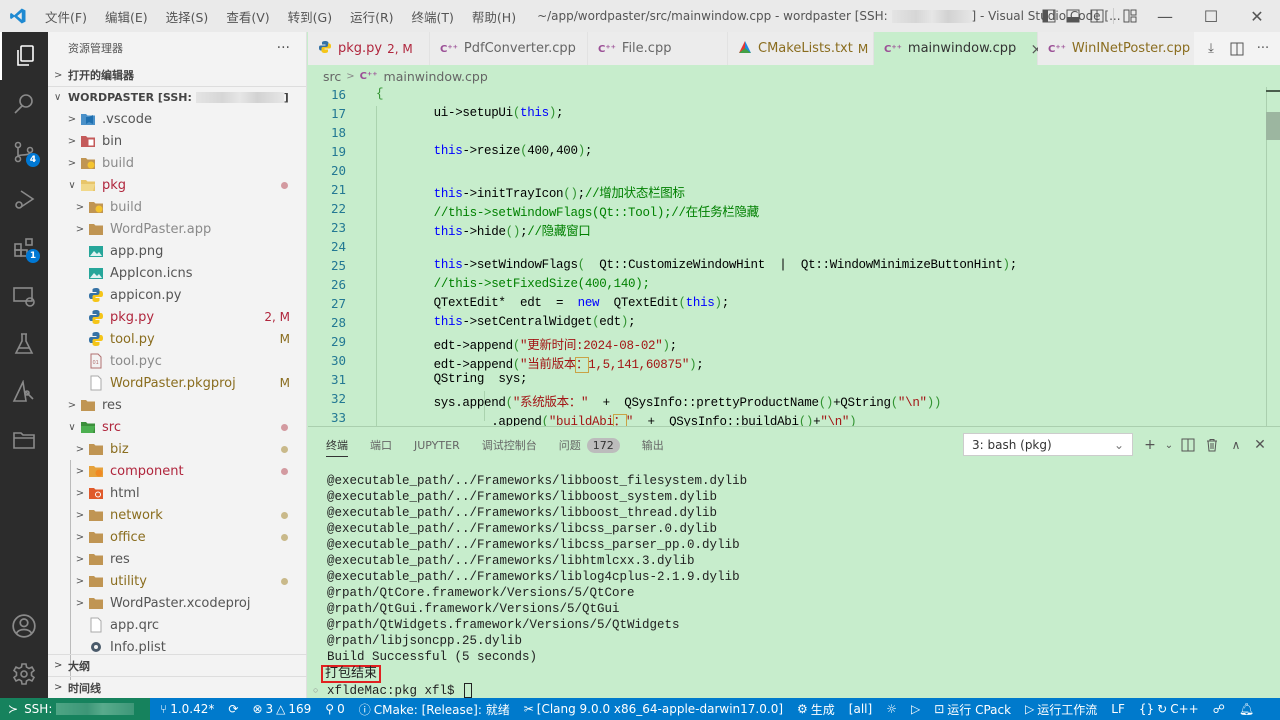 The height and width of the screenshot is (720, 1280). What do you see at coordinates (1118, 709) in the screenshot?
I see `eol-status: LF` at bounding box center [1118, 709].